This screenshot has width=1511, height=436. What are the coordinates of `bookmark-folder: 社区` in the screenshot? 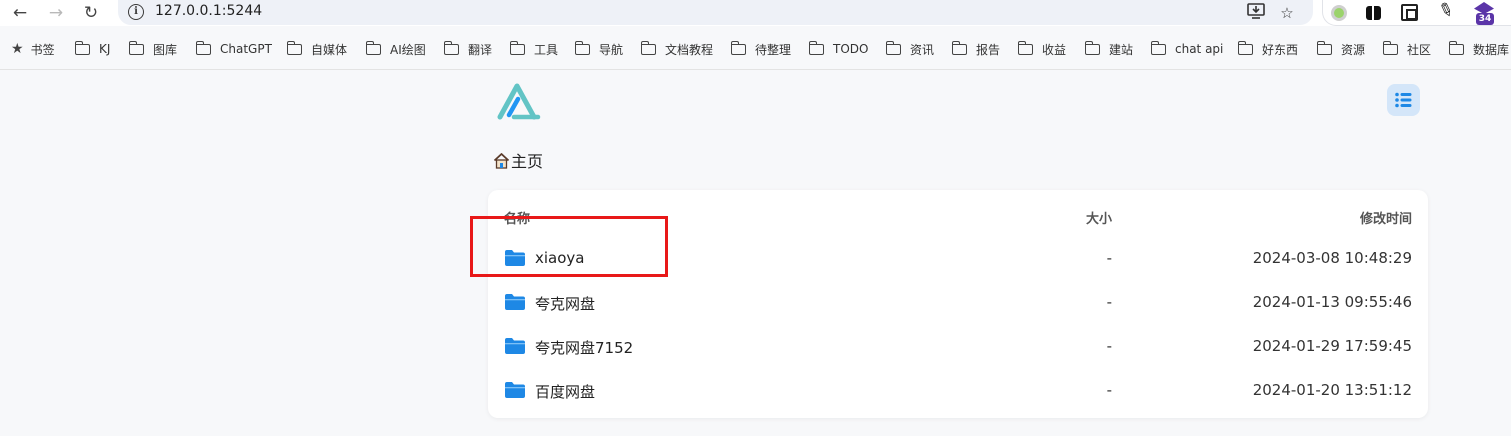 It's located at (1406, 49).